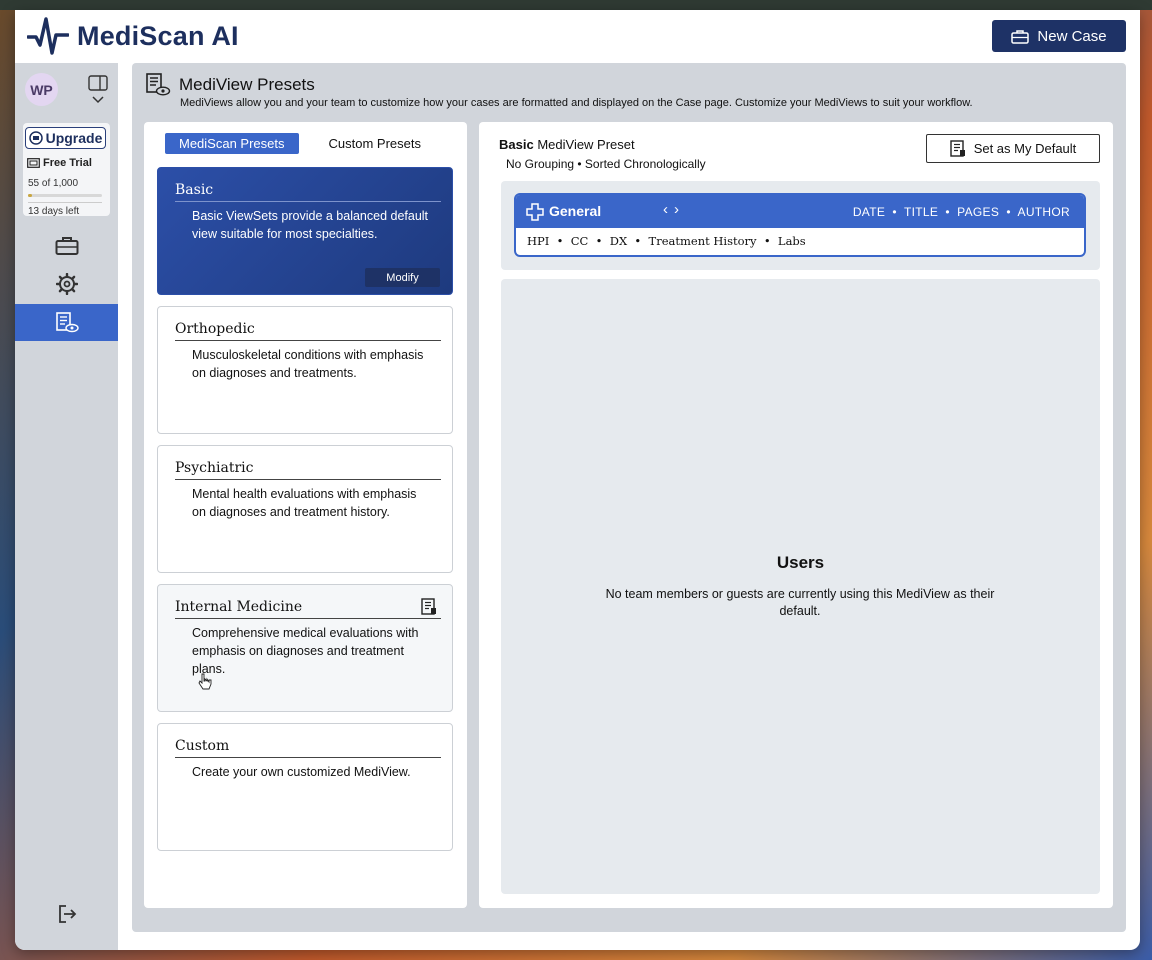  Describe the element at coordinates (158, 35) in the screenshot. I see `app-title: MediScan AI` at that location.